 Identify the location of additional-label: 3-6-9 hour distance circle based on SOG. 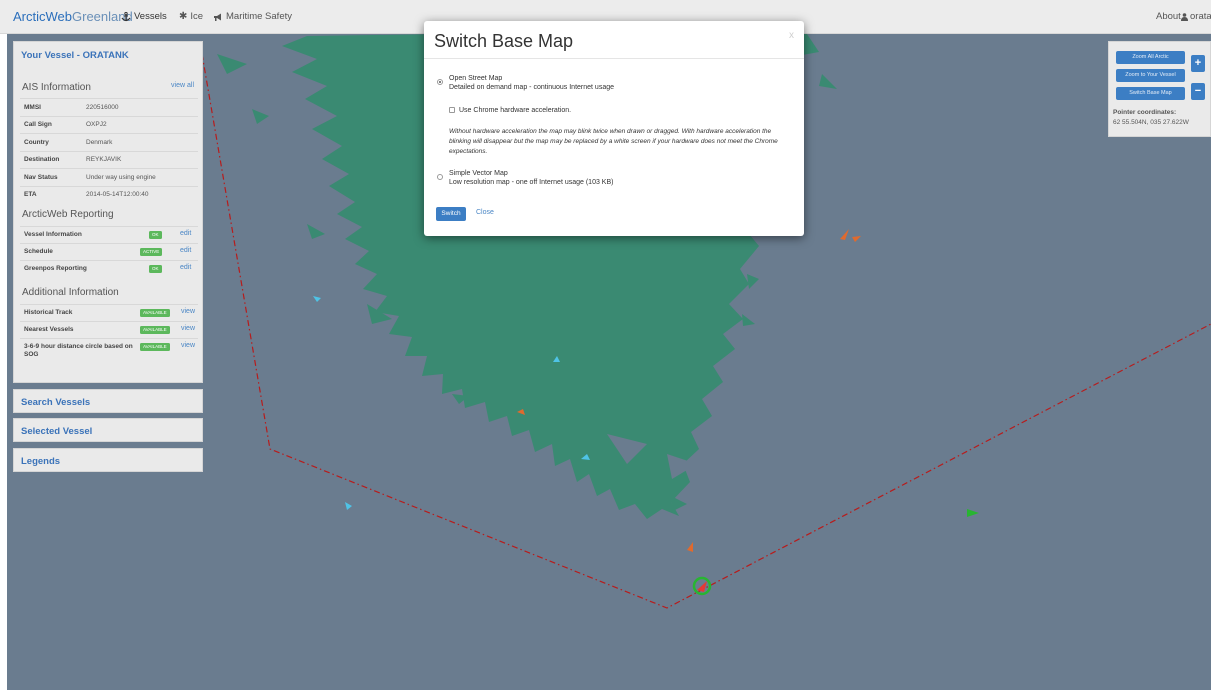
(78, 350).